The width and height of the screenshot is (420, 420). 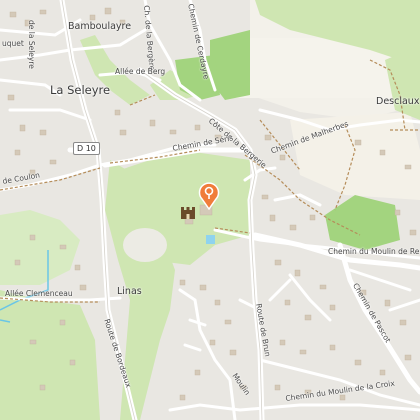 I want to click on place-label-bamboulayre: Bamboulayre, so click(x=100, y=26).